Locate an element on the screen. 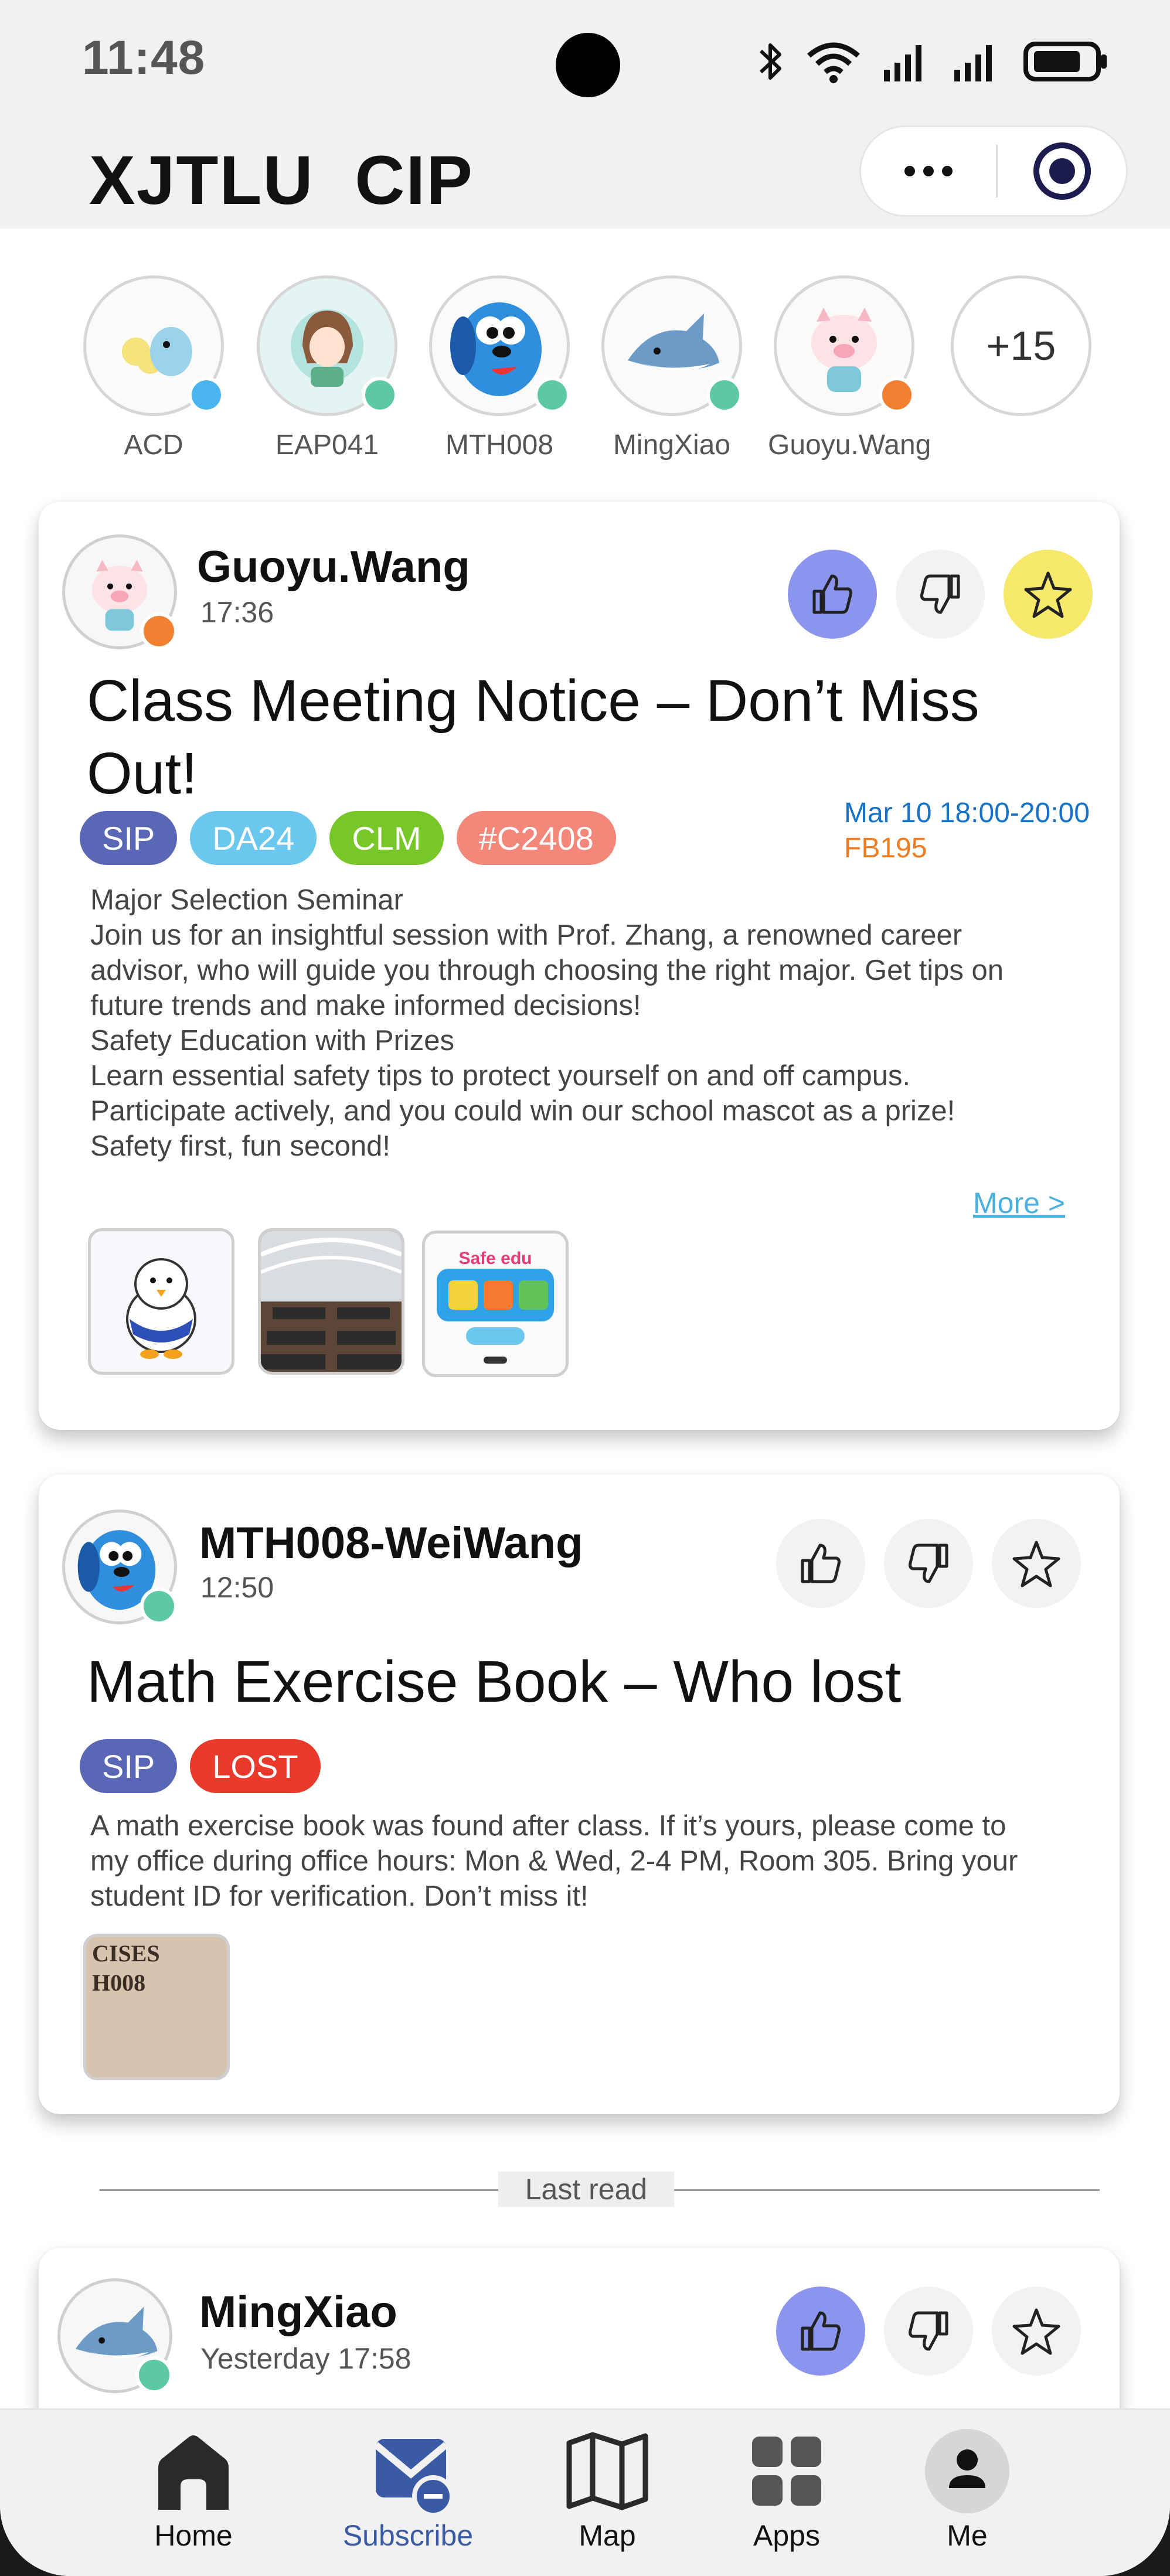 Image resolution: width=1170 pixels, height=2576 pixels. star-icon is located at coordinates (1036, 2331).